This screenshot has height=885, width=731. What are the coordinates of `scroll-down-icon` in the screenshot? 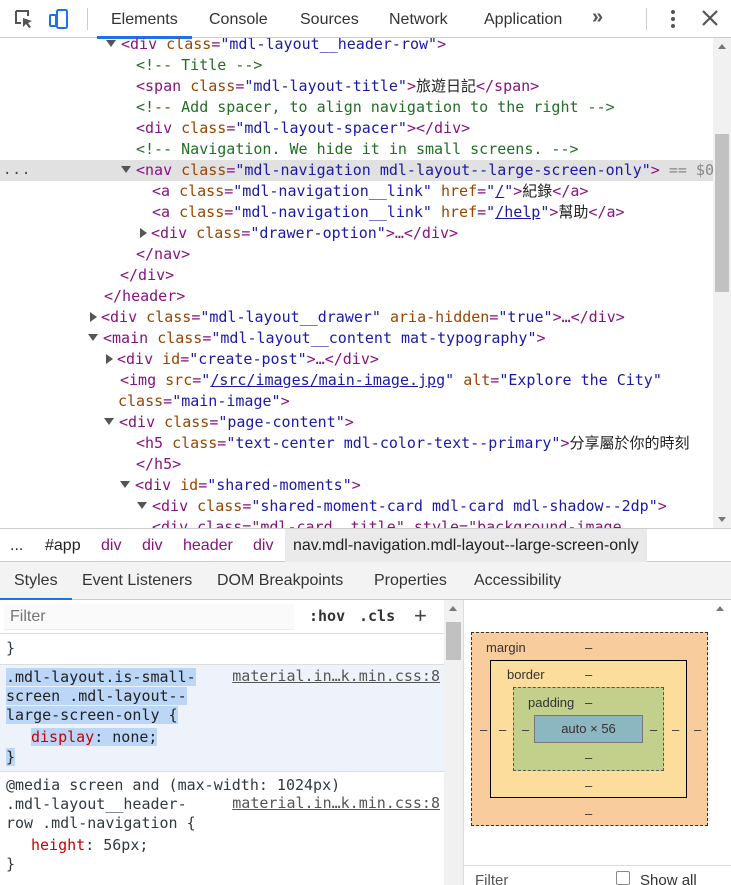 It's located at (722, 519).